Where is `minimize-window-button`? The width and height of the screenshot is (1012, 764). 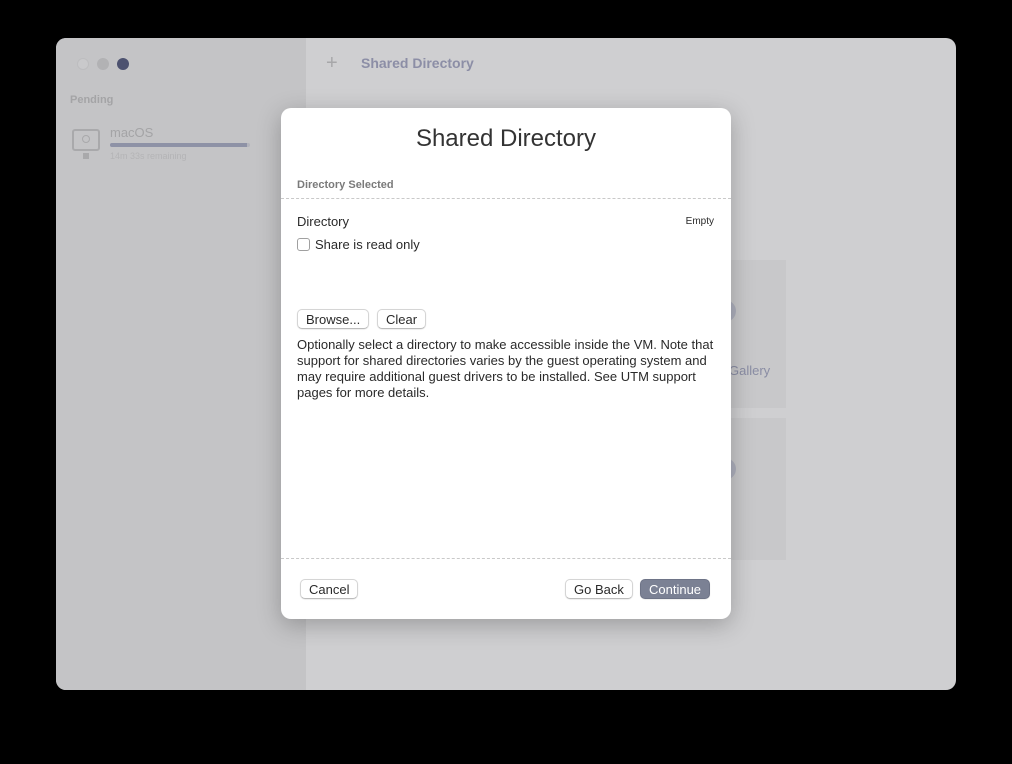
minimize-window-button is located at coordinates (103, 64).